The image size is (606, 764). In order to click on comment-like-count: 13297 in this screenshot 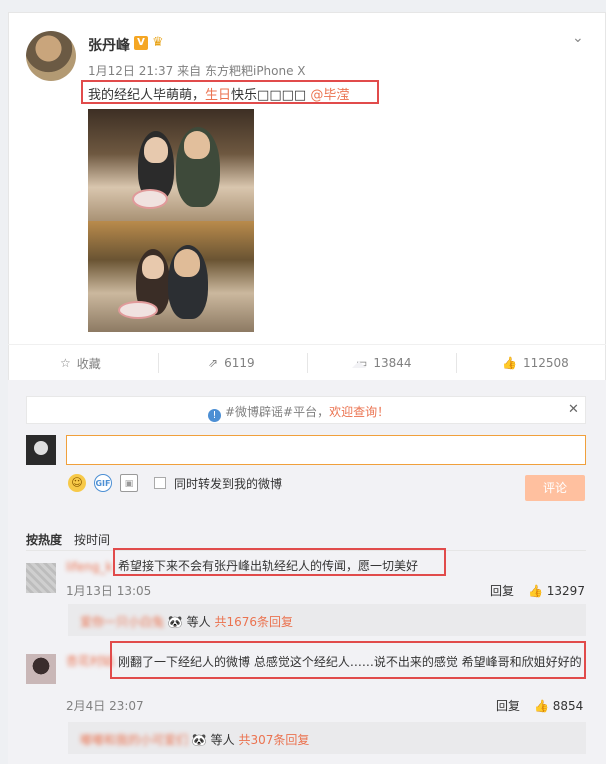, I will do `click(565, 590)`.